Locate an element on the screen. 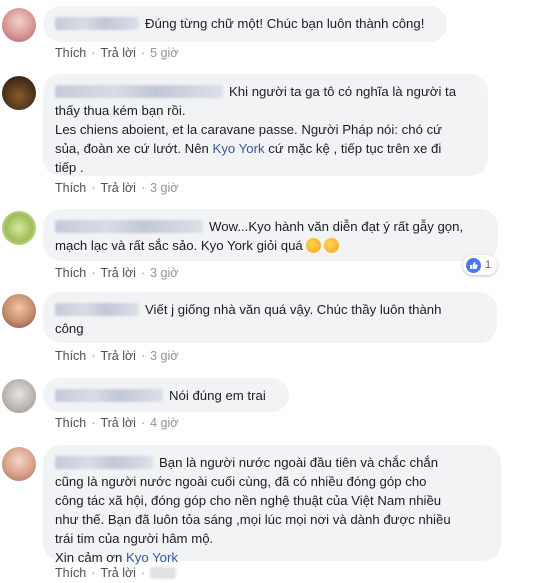 The height and width of the screenshot is (583, 535). comment-bubble: Nói đúng em trai is located at coordinates (166, 395).